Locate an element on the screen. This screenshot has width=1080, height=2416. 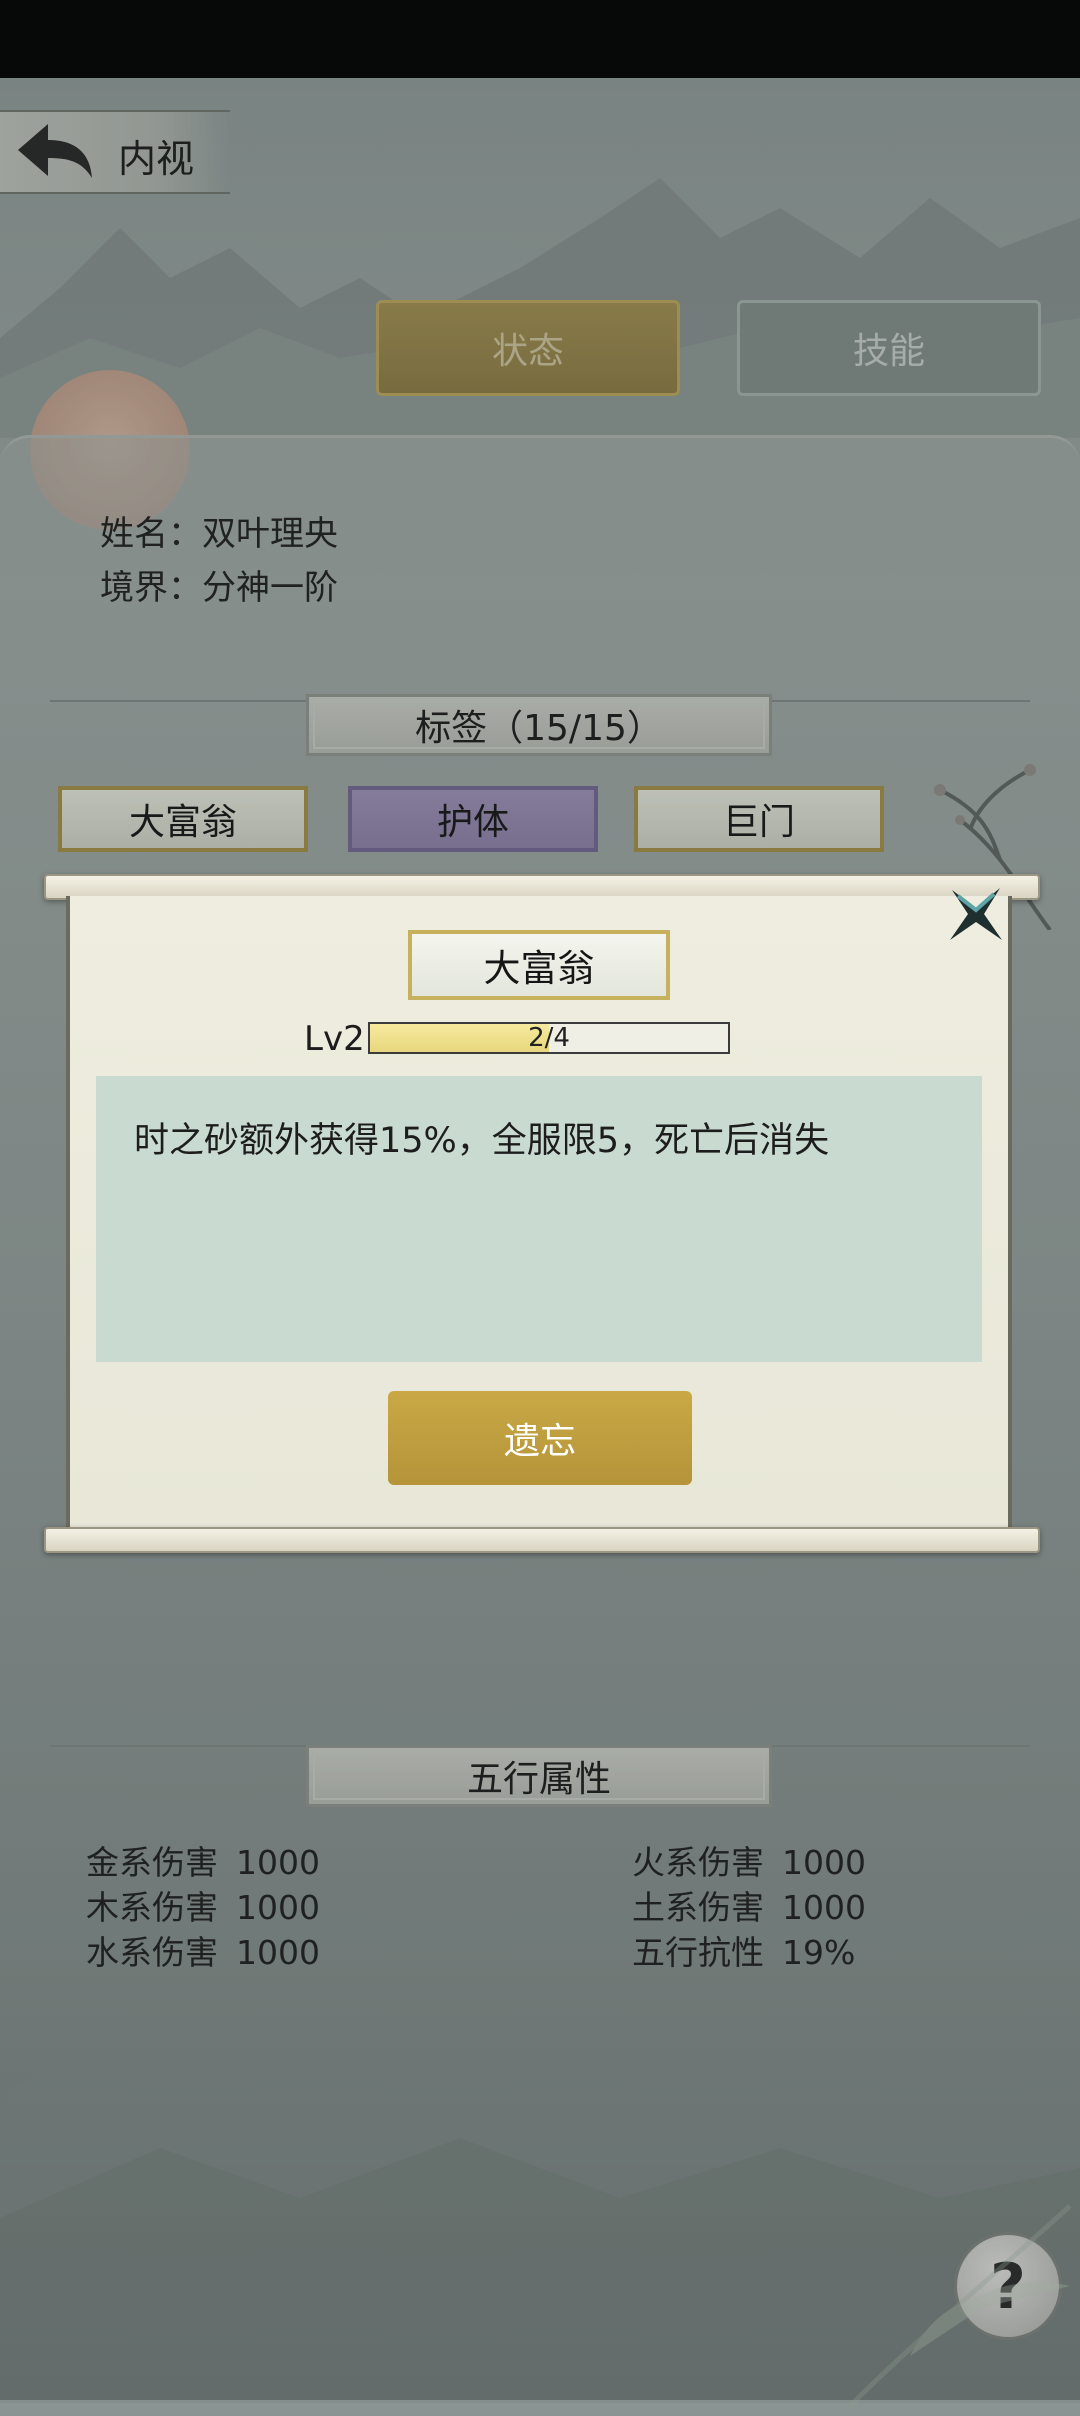
close-icon is located at coordinates (976, 914).